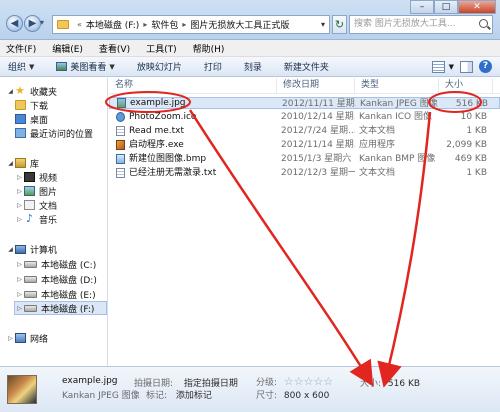 The image size is (500, 412). What do you see at coordinates (158, 103) in the screenshot?
I see `file-name: example.jpg` at bounding box center [158, 103].